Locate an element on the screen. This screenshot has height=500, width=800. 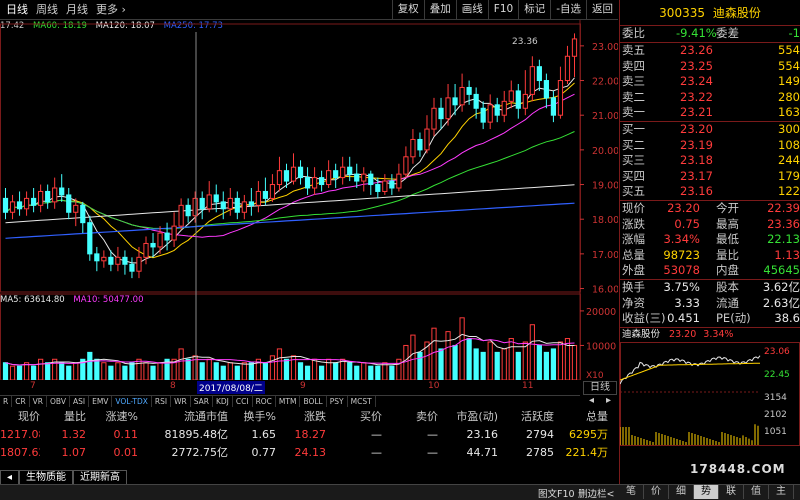
remove-watchlist-button: -自选 is located at coordinates (568, 10).